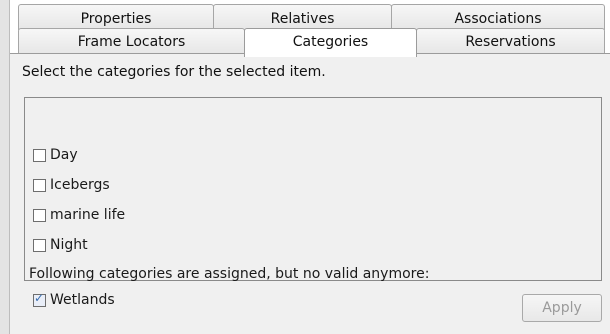 The width and height of the screenshot is (610, 334). I want to click on category-checkbox-icebergs, so click(39, 185).